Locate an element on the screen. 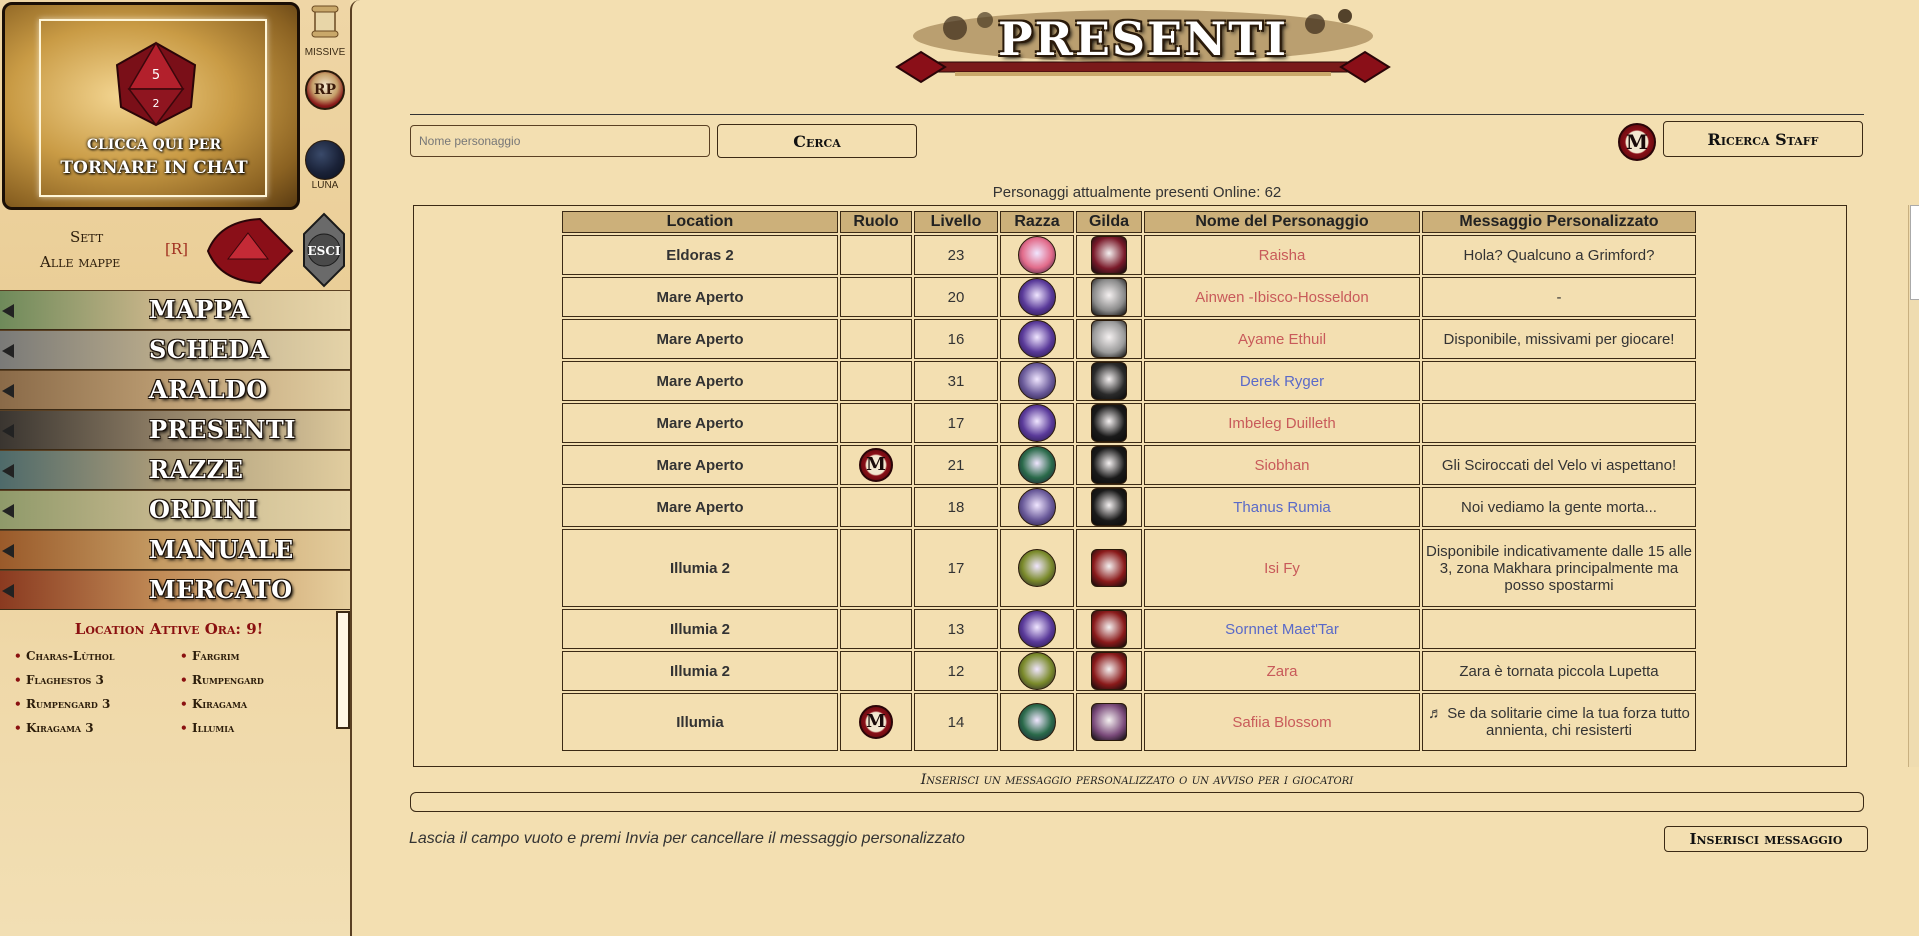  menu-item-mappa: MAPPA is located at coordinates (175, 310).